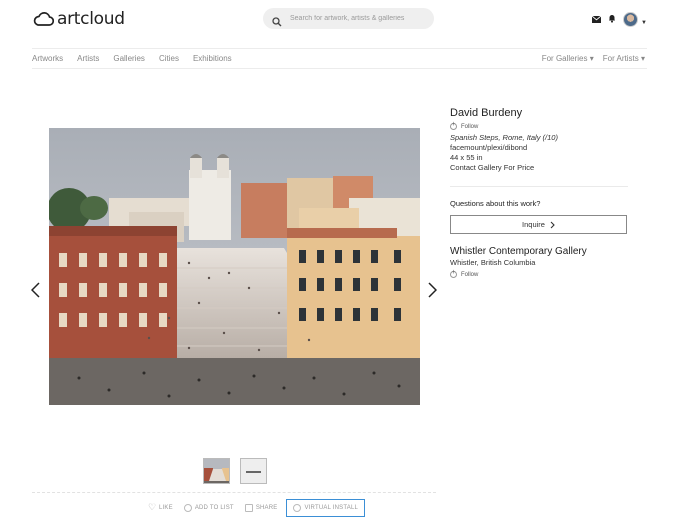  I want to click on artwork-title: Spanish Steps, Rome, Italy (/10), so click(504, 137).